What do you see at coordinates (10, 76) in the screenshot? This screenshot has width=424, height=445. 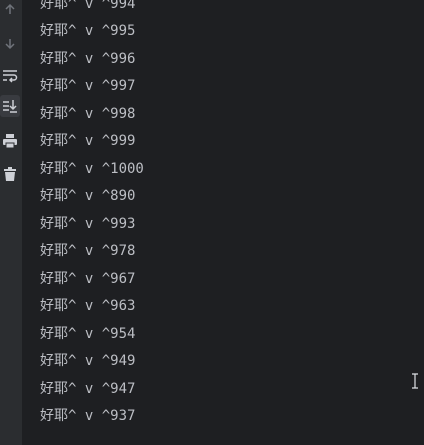 I see `soft-wrap-icon` at bounding box center [10, 76].